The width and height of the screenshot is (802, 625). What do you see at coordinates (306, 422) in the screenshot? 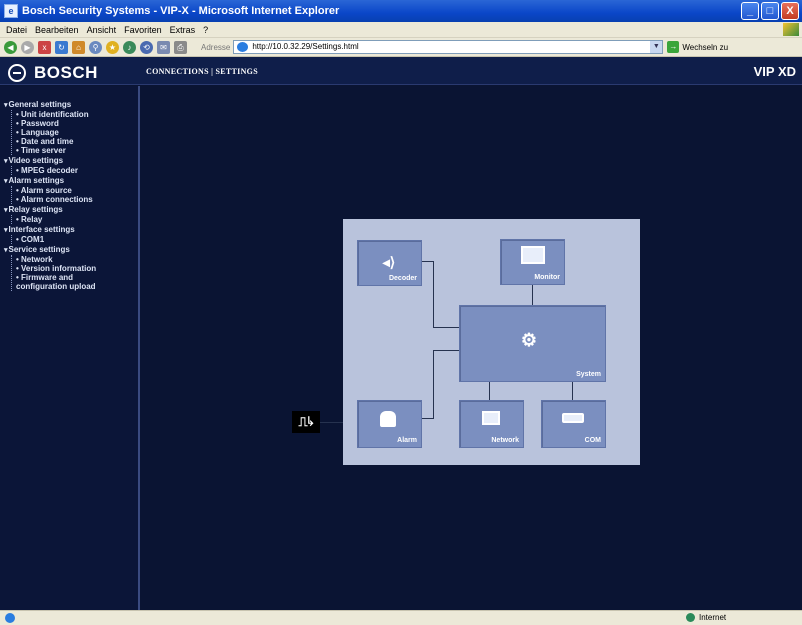
I see `alarm-input-signal-icon: ⎍↳` at bounding box center [306, 422].